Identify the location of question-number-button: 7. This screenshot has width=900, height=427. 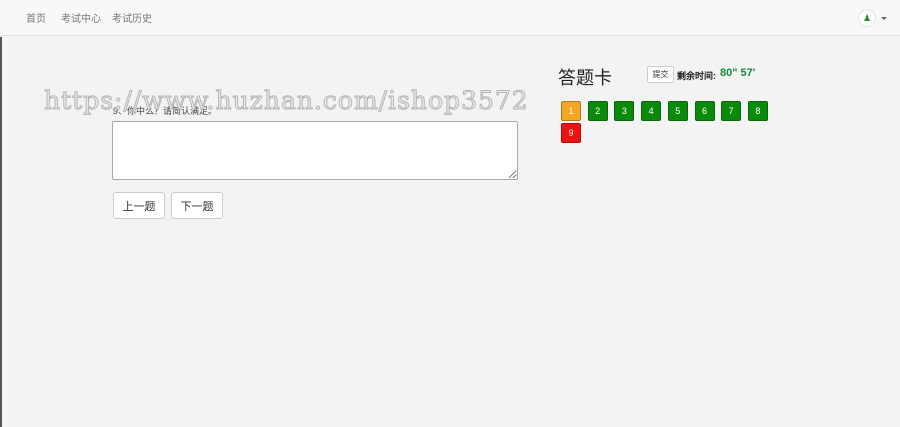
(731, 111).